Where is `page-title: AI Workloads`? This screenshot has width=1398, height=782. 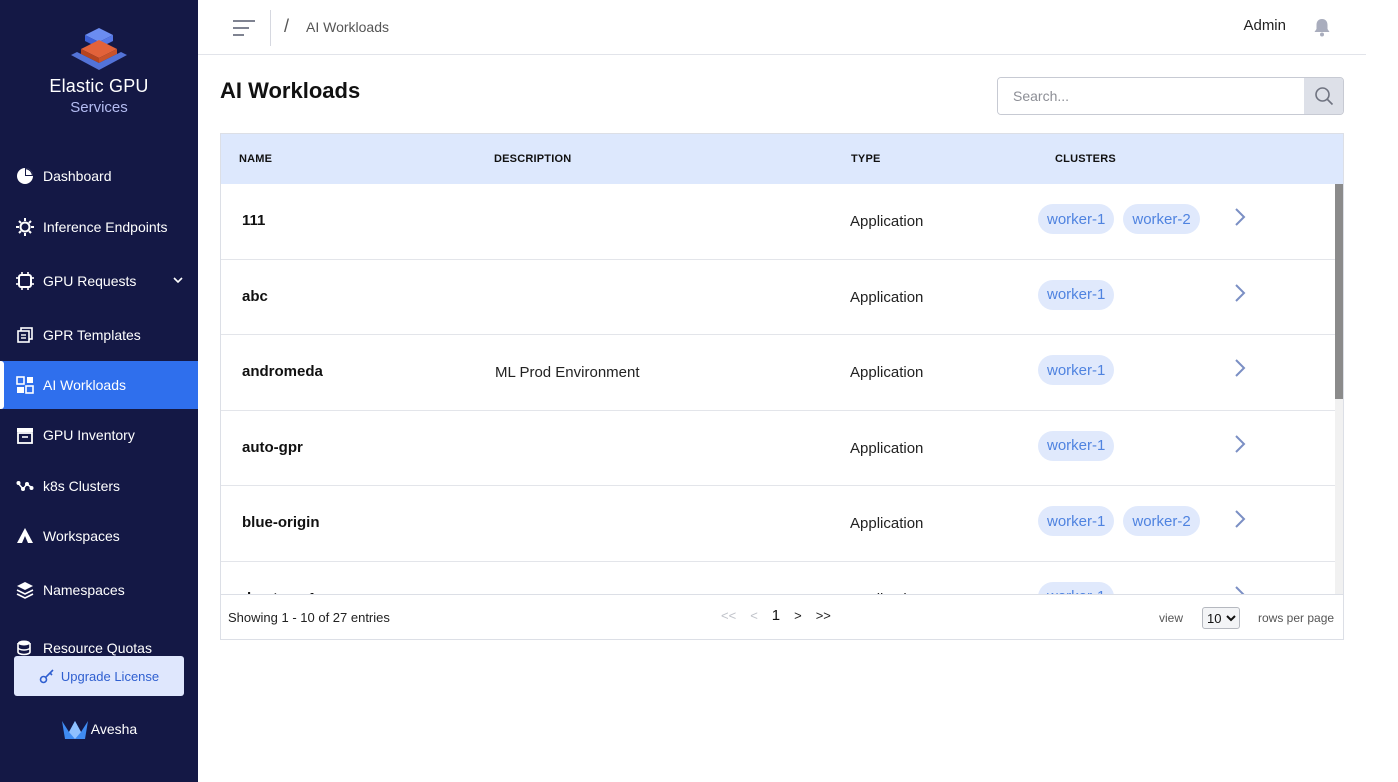 page-title: AI Workloads is located at coordinates (290, 90).